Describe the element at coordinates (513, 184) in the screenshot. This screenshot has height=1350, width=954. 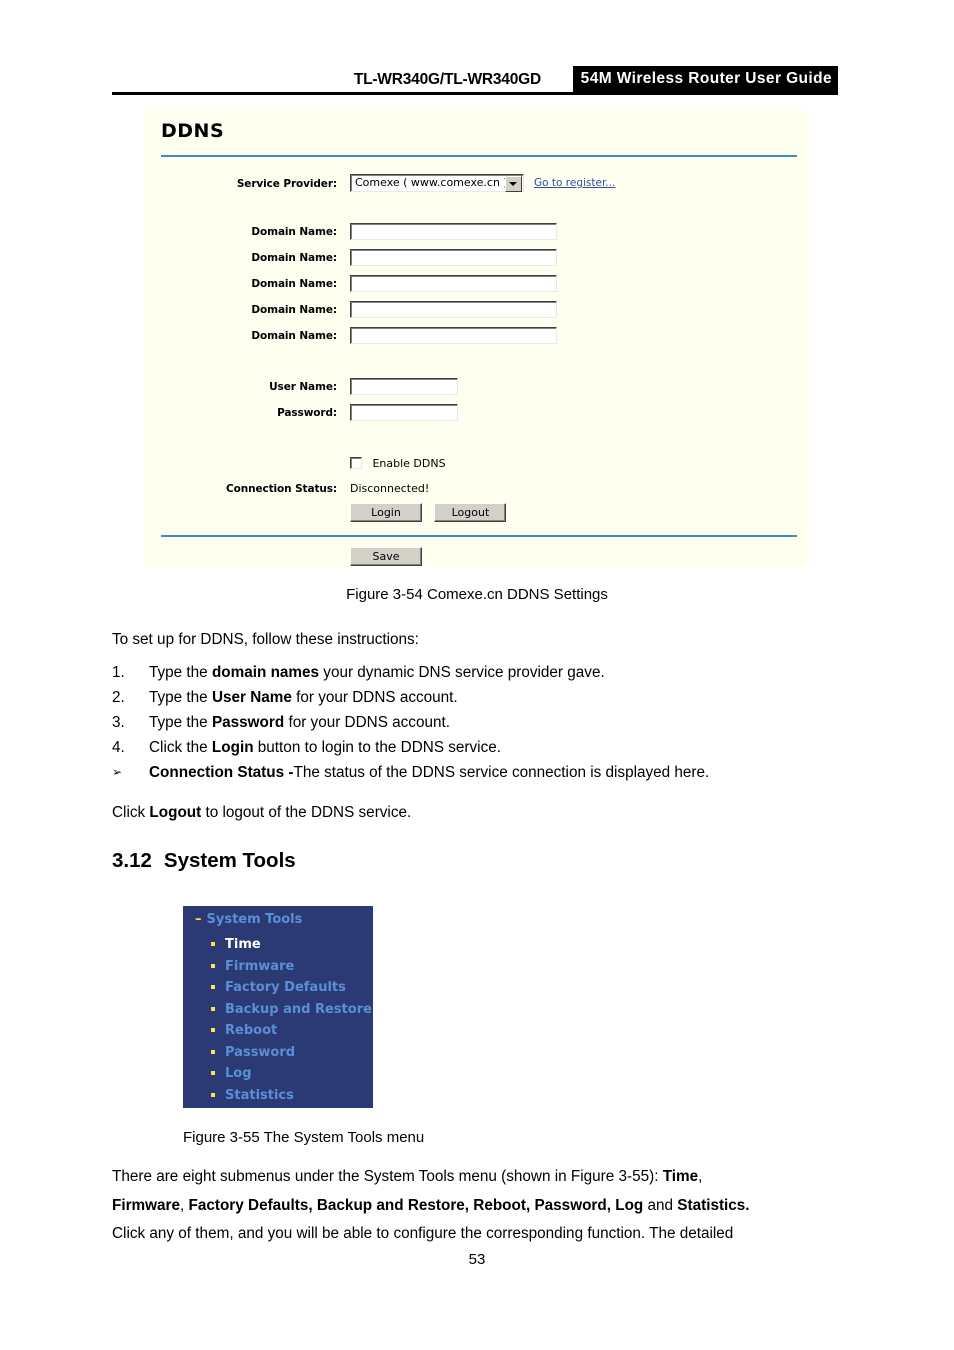
I see `chevron-down-icon` at that location.